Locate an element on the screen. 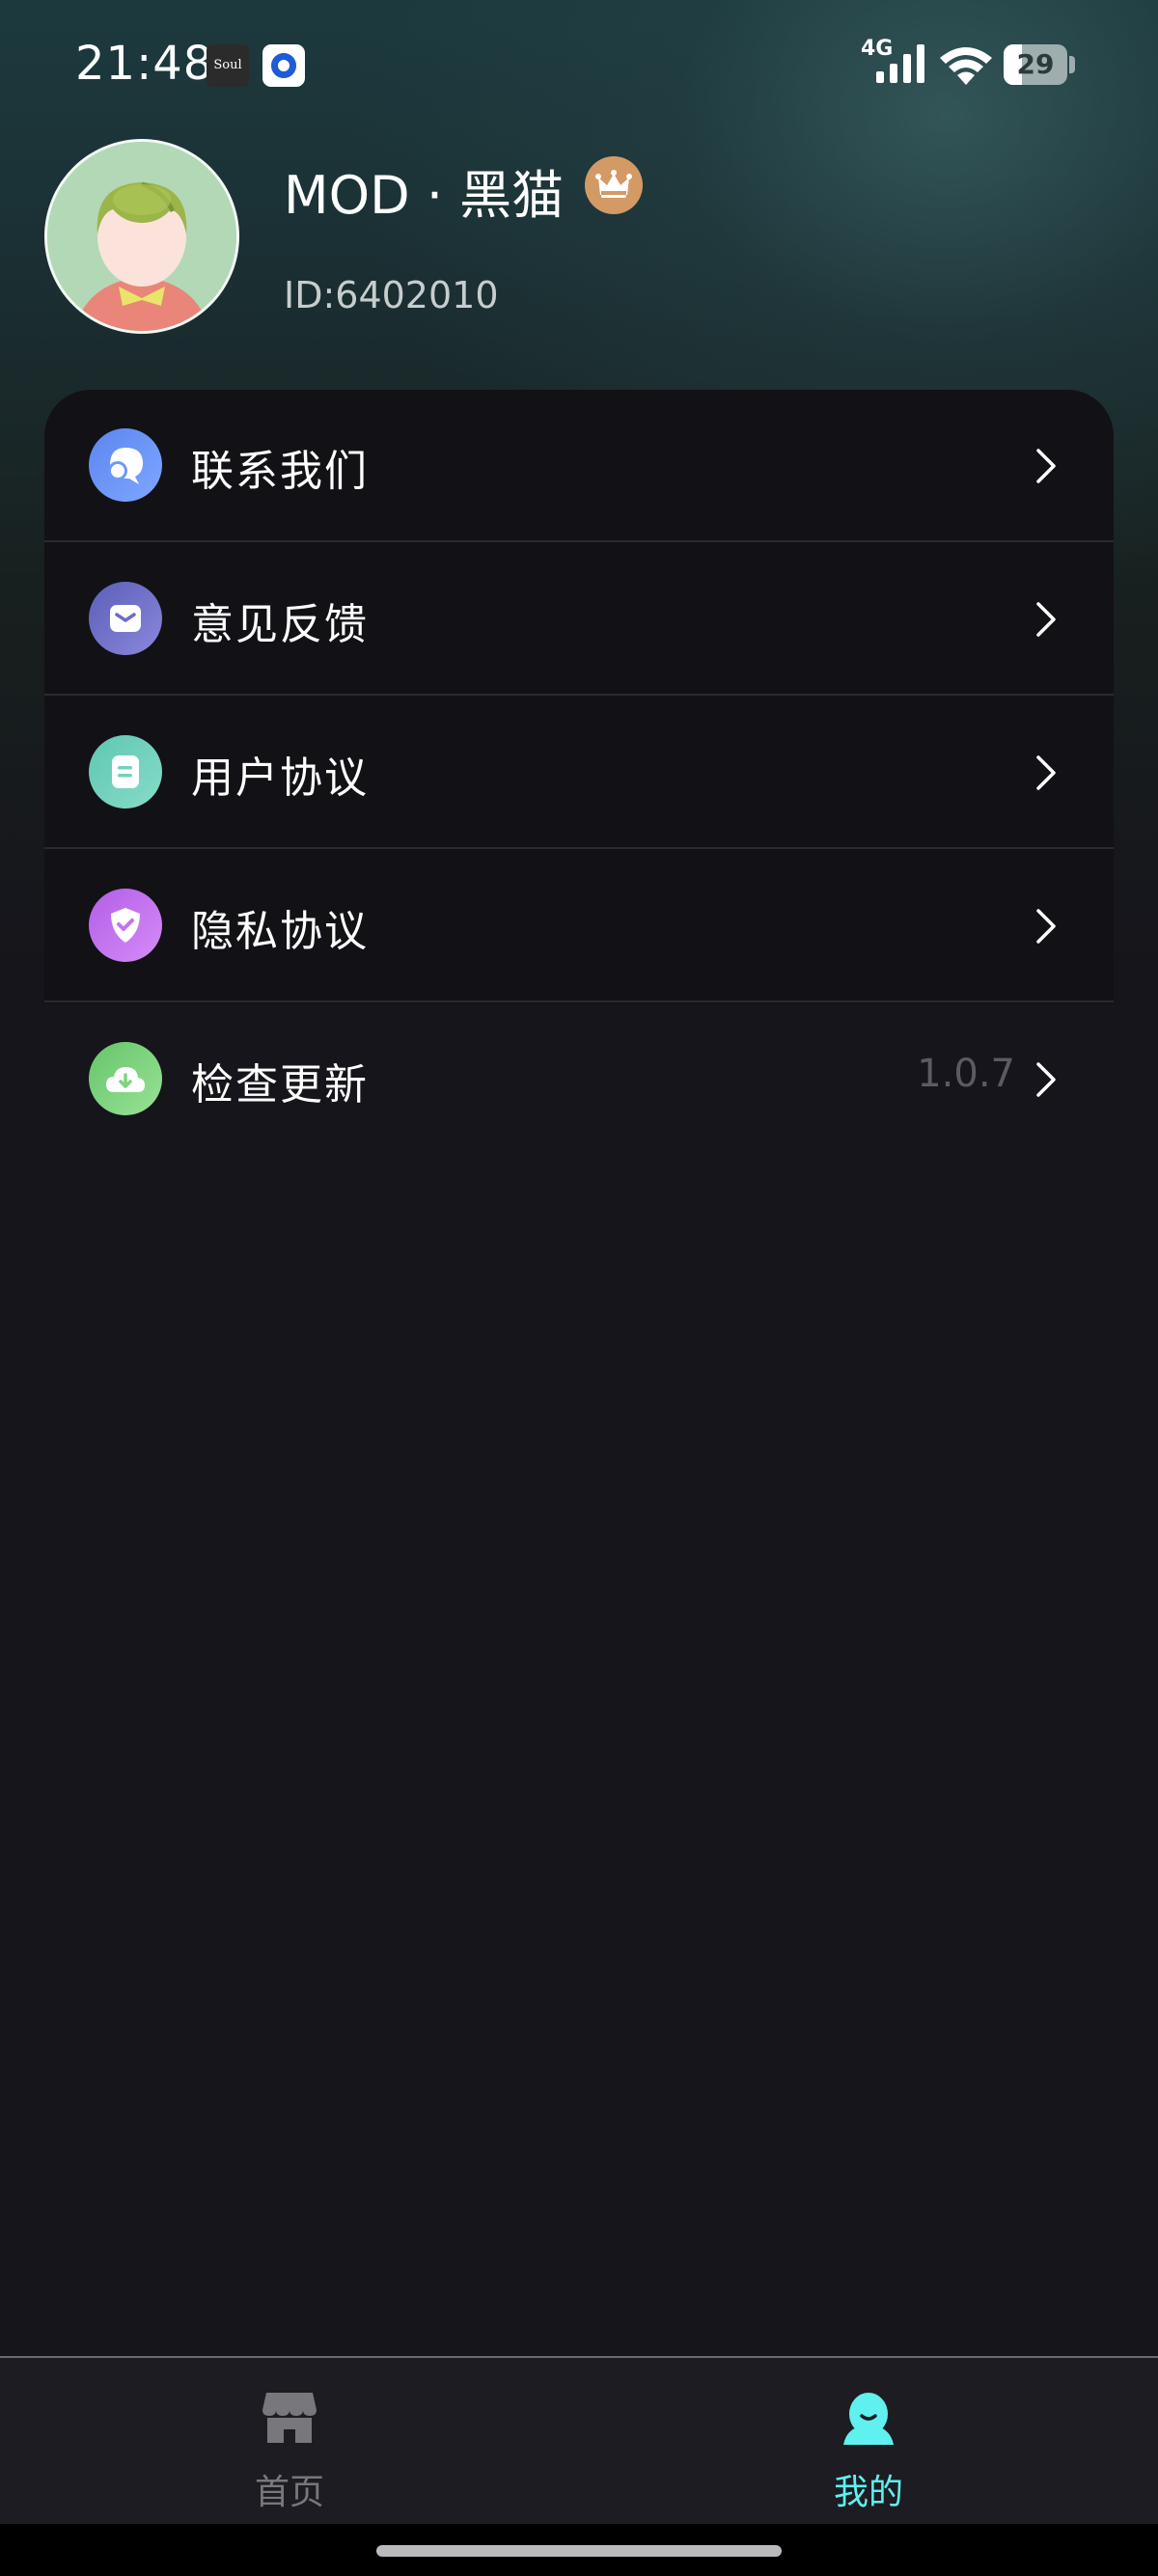 This screenshot has height=2576, width=1158. avatar is located at coordinates (141, 236).